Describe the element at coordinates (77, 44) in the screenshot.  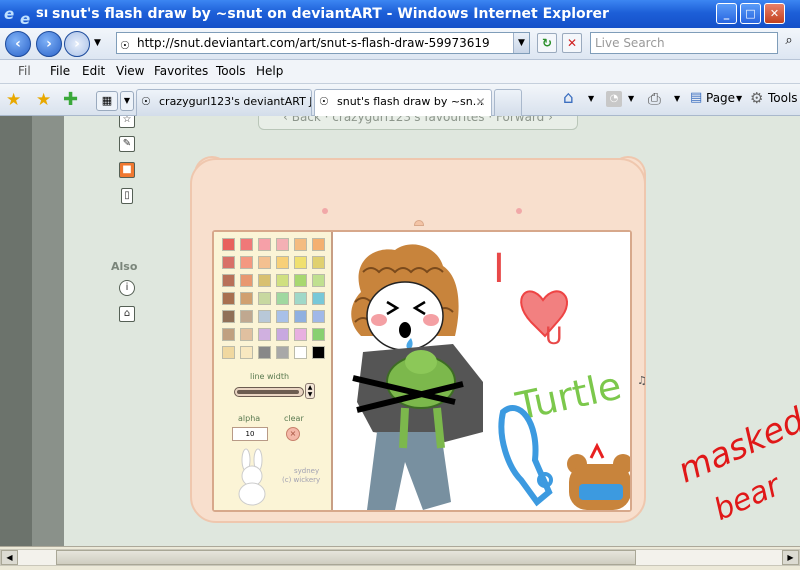
I see `refresh-circle-button: ›` at that location.